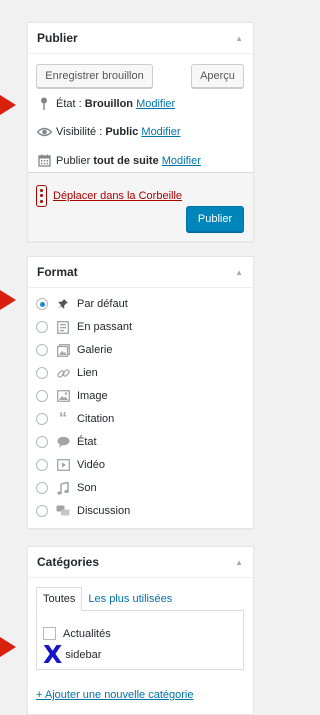 The width and height of the screenshot is (320, 715). What do you see at coordinates (160, 132) in the screenshot?
I see `edit-visibility-link: Modifier` at bounding box center [160, 132].